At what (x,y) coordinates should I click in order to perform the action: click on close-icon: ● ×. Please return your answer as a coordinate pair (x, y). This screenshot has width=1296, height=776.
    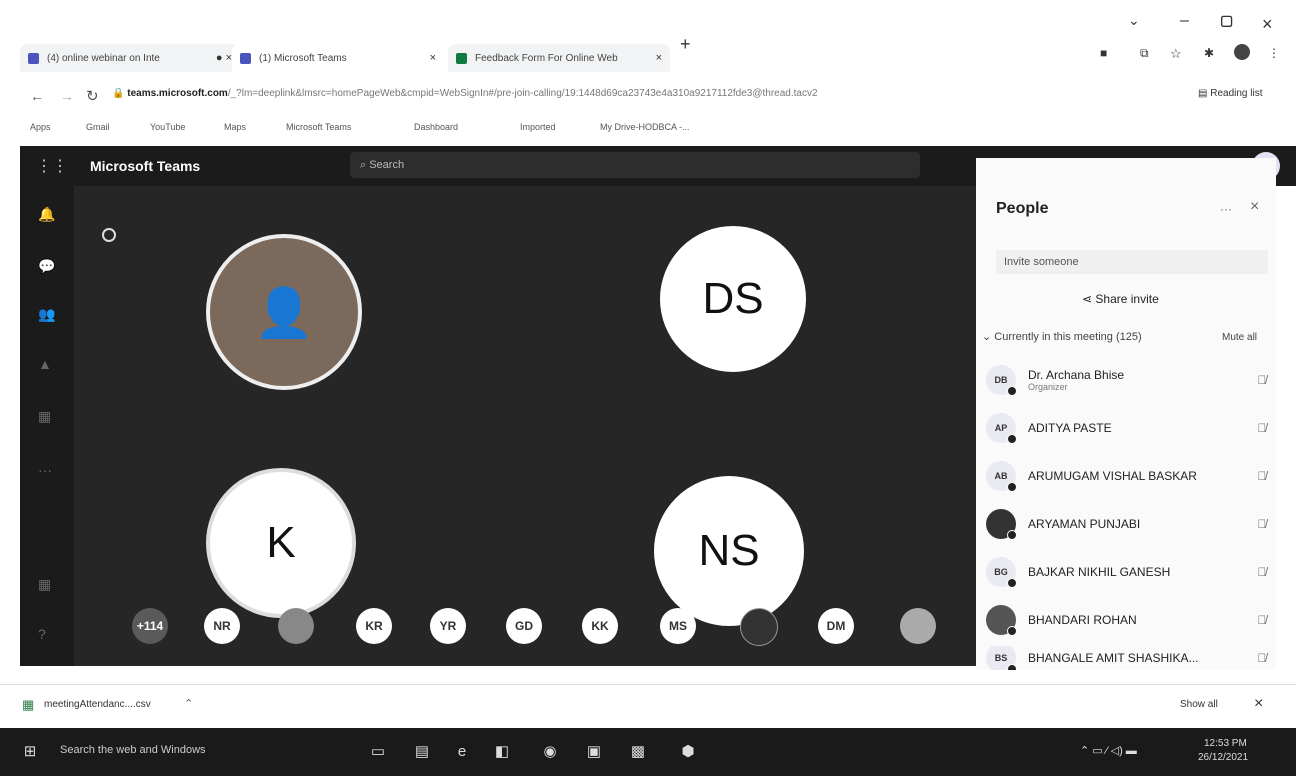
    Looking at the image, I should click on (224, 58).